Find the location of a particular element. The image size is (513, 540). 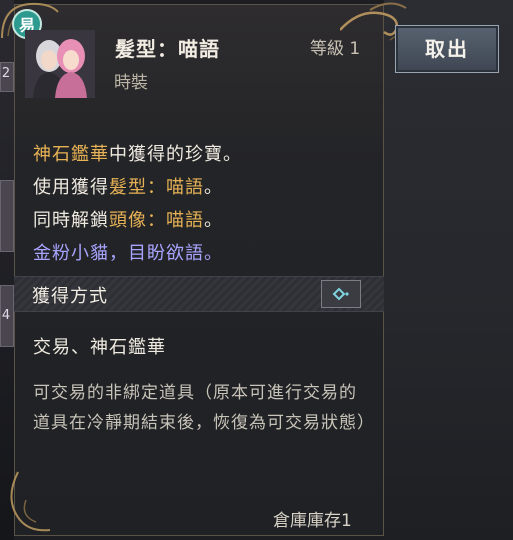

take-out-button: 取出 is located at coordinates (447, 49).